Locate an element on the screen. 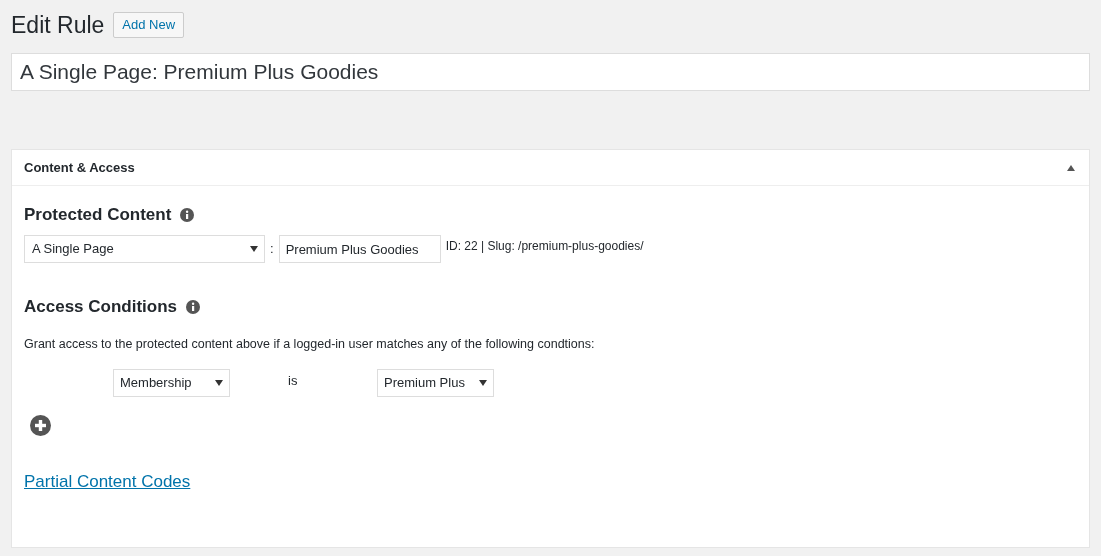 This screenshot has width=1101, height=556. page-field: Premium Plus Goodies is located at coordinates (359, 249).